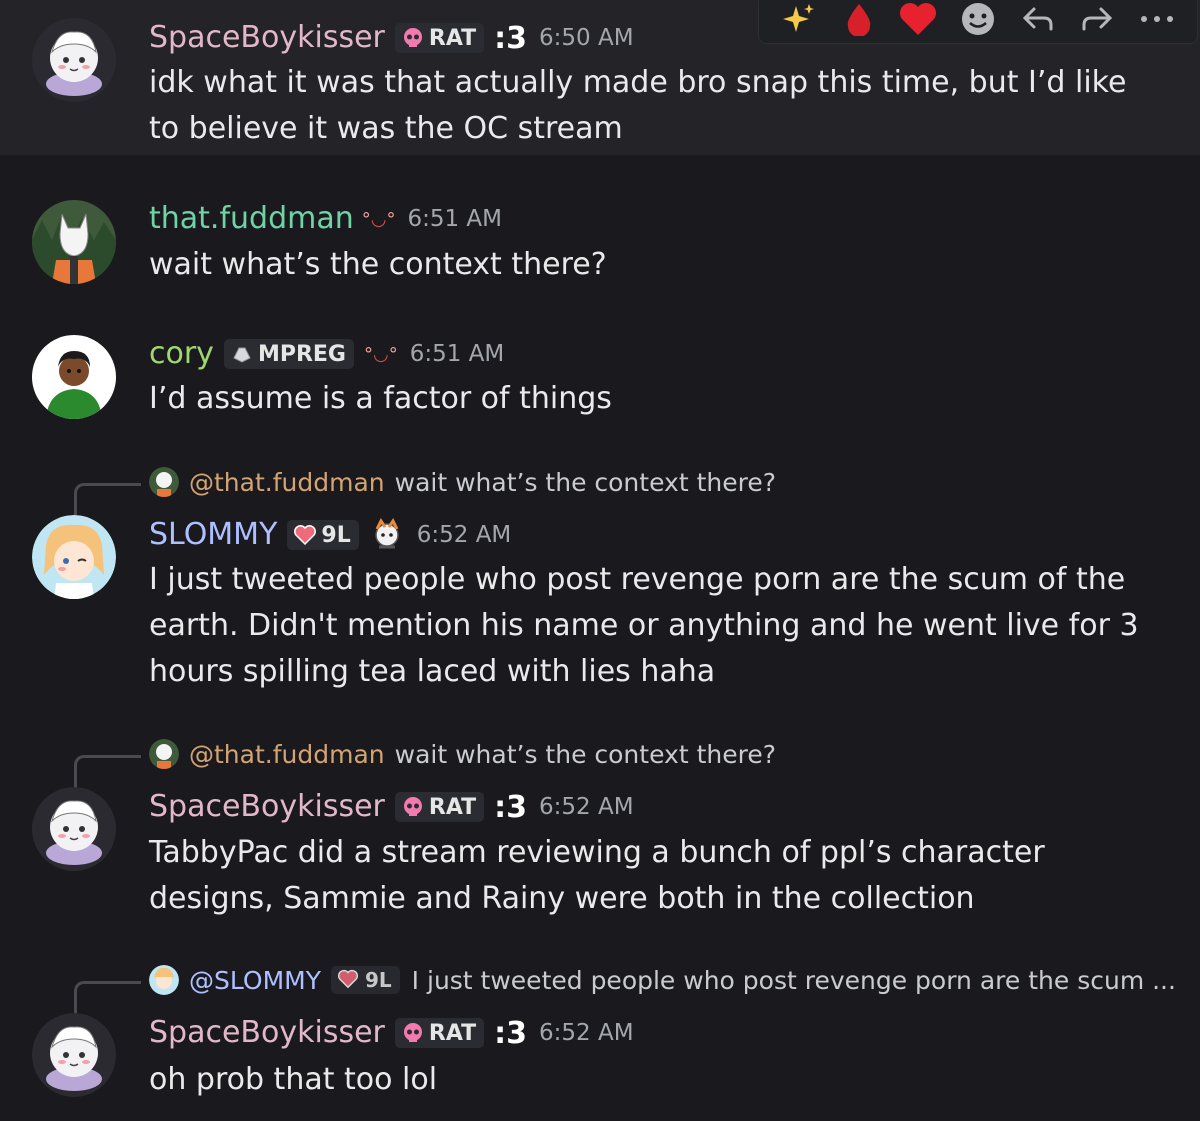 This screenshot has height=1121, width=1200. I want to click on emoji-icon, so click(978, 19).